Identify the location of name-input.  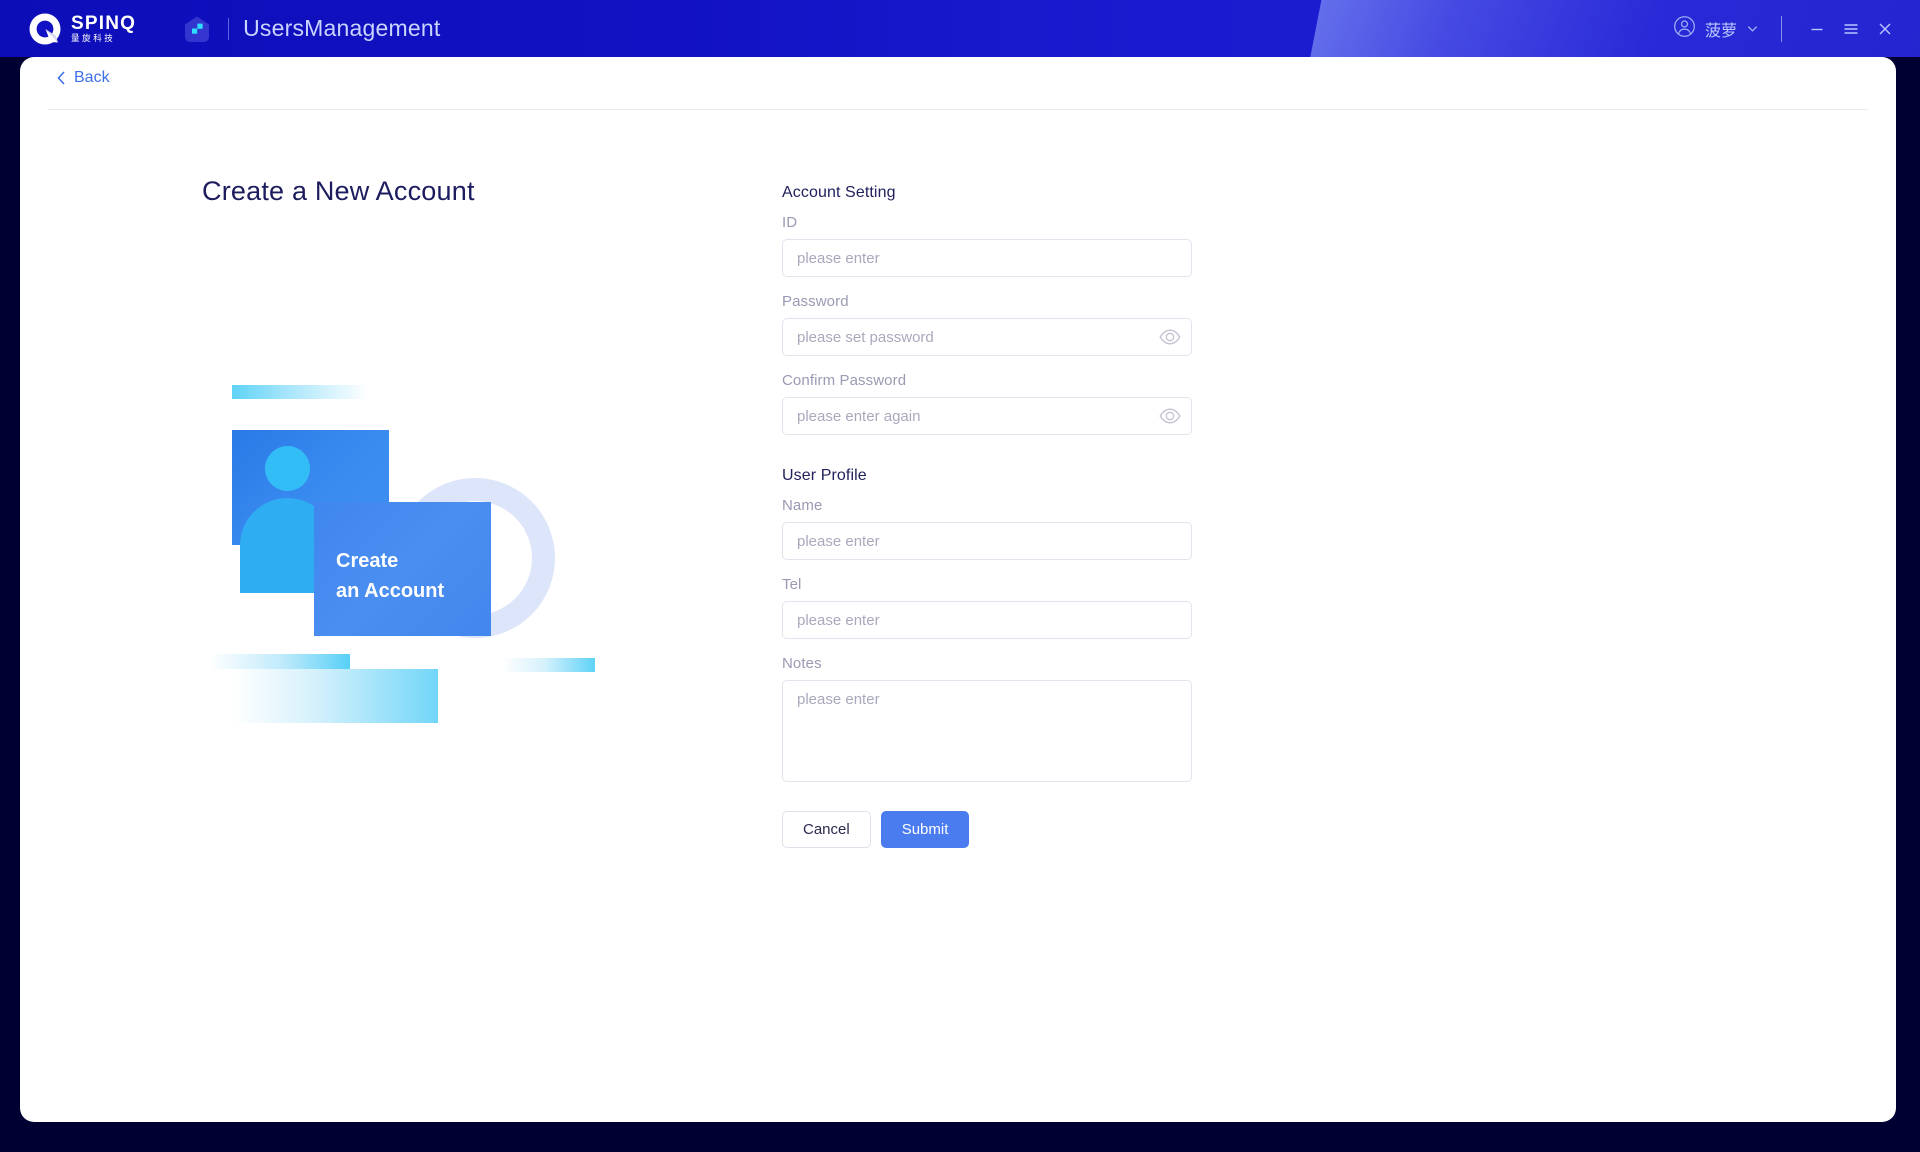
(987, 541).